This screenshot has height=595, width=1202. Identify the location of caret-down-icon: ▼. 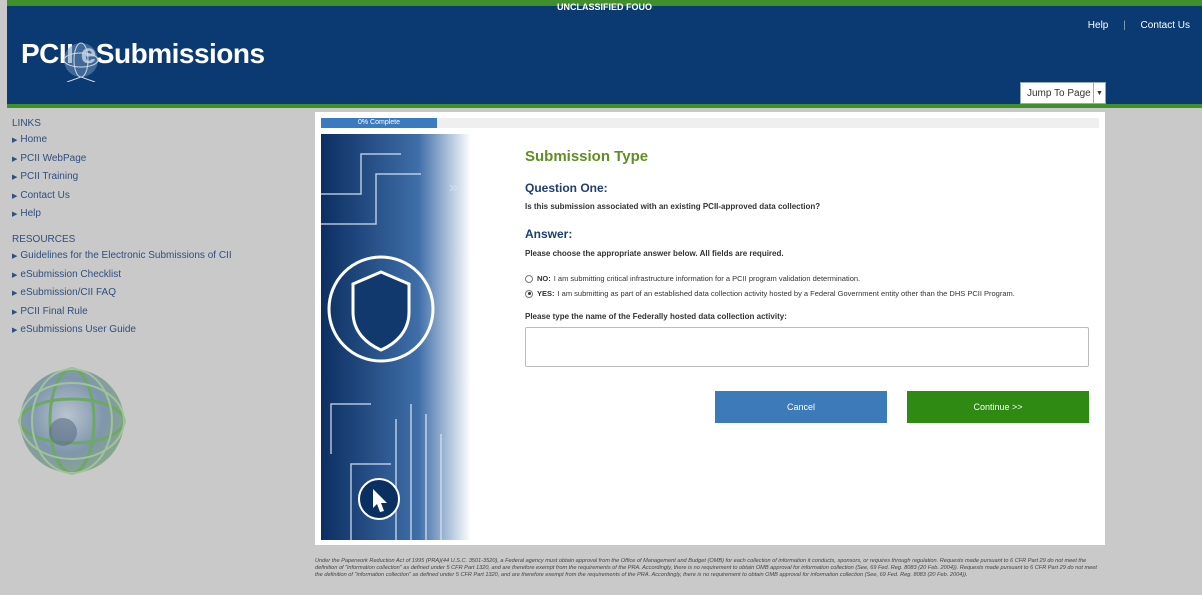
(1099, 93).